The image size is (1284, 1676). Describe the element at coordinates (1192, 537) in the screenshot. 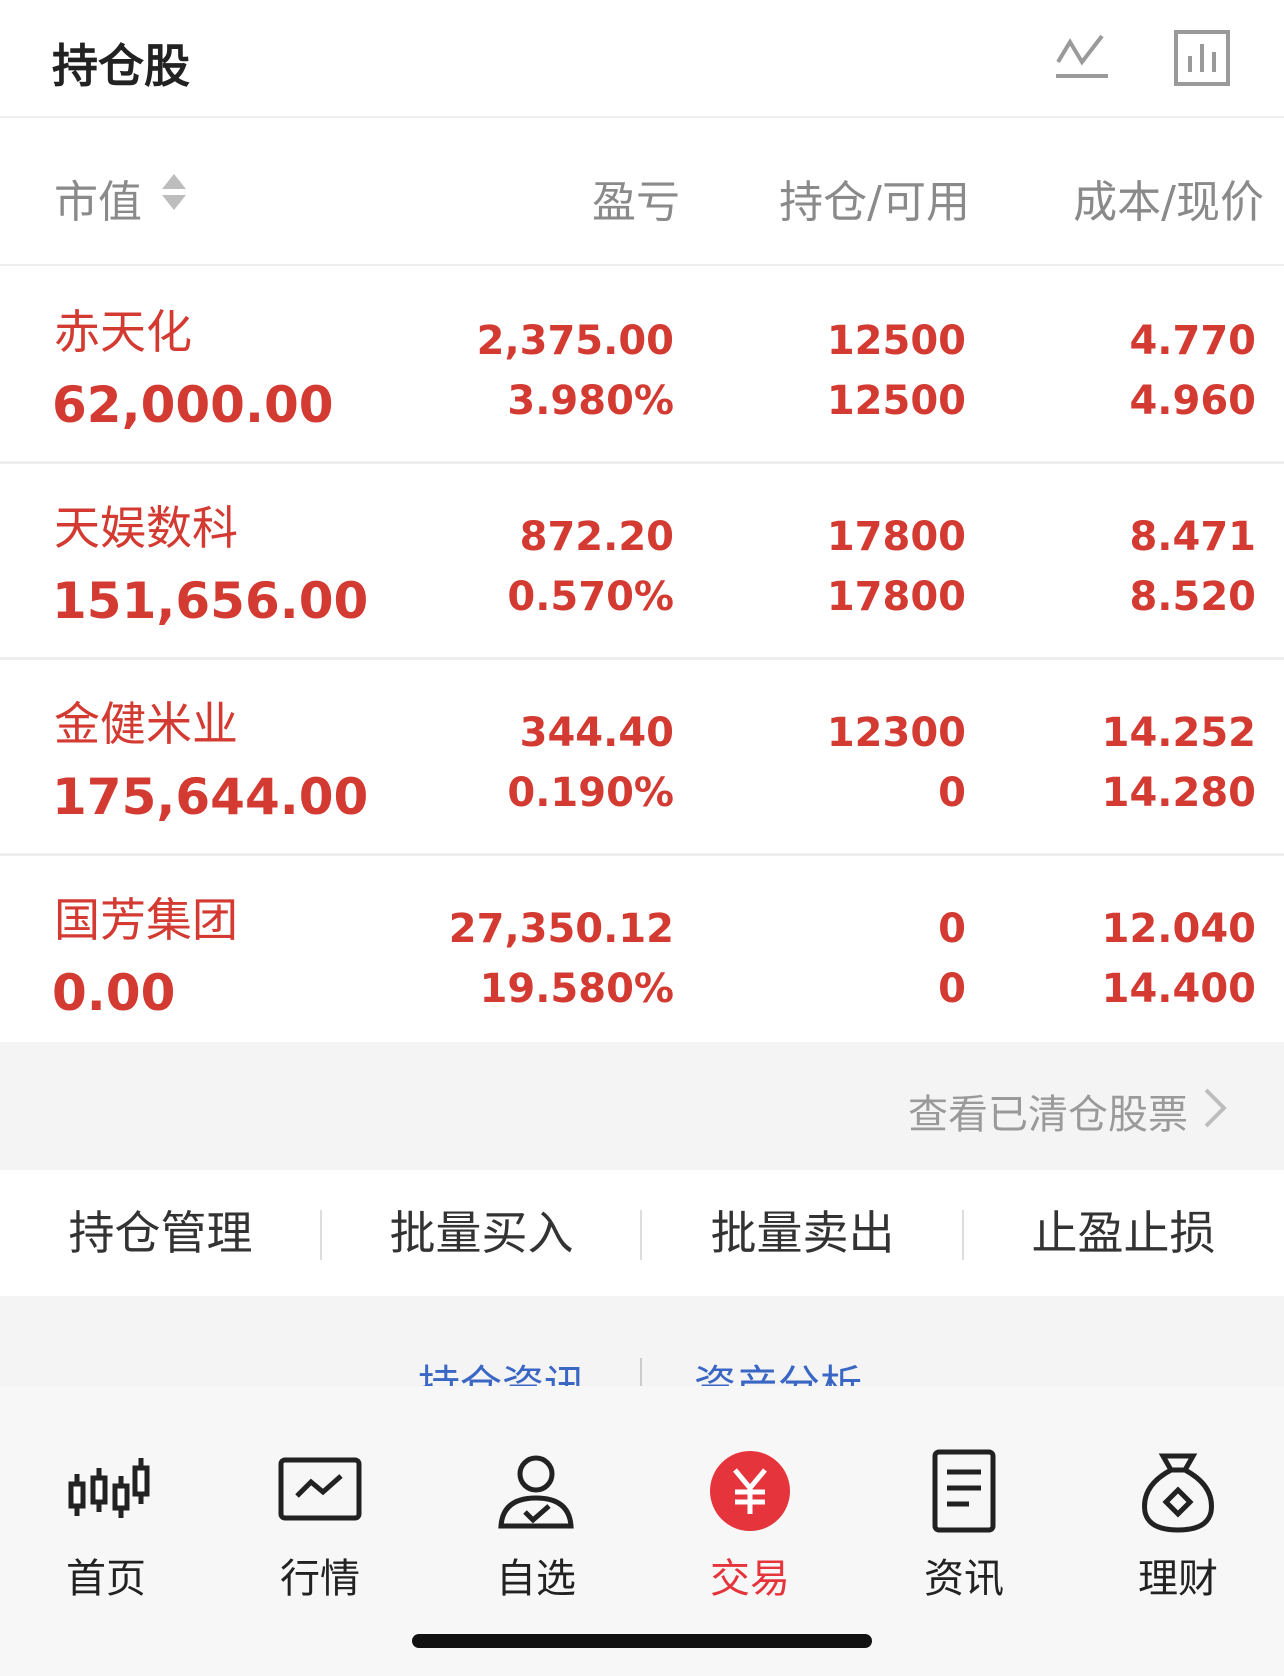

I see `cost: 8.471` at that location.